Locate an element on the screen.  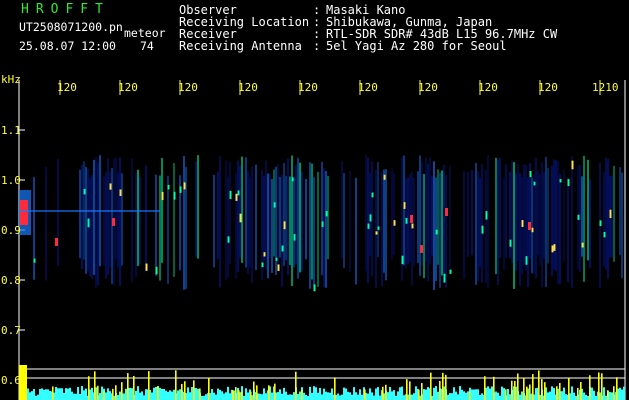
y-tick-label: 0.8 is located at coordinates (11, 280).